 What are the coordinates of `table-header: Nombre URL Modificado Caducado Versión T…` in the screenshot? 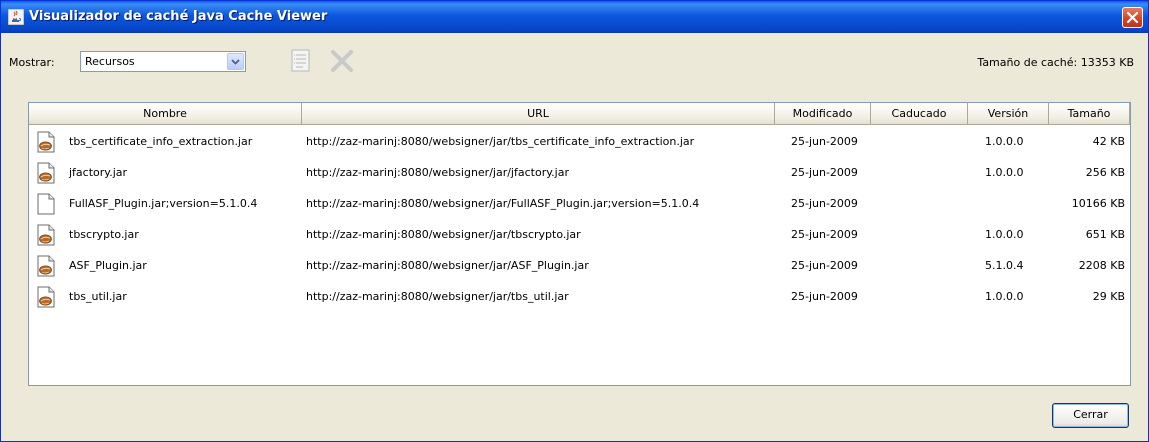 It's located at (579, 114).